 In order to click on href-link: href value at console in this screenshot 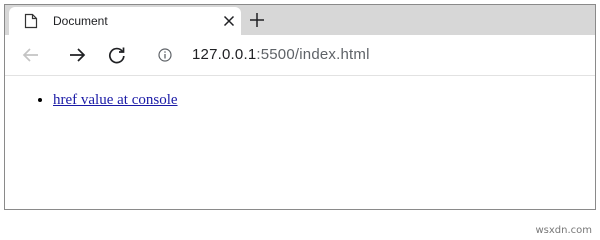, I will do `click(115, 100)`.